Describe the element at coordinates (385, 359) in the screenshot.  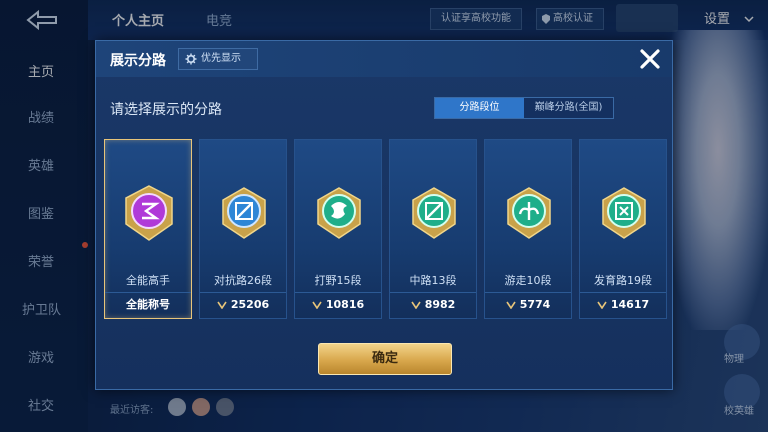
I see `confirm-button: 确定` at that location.